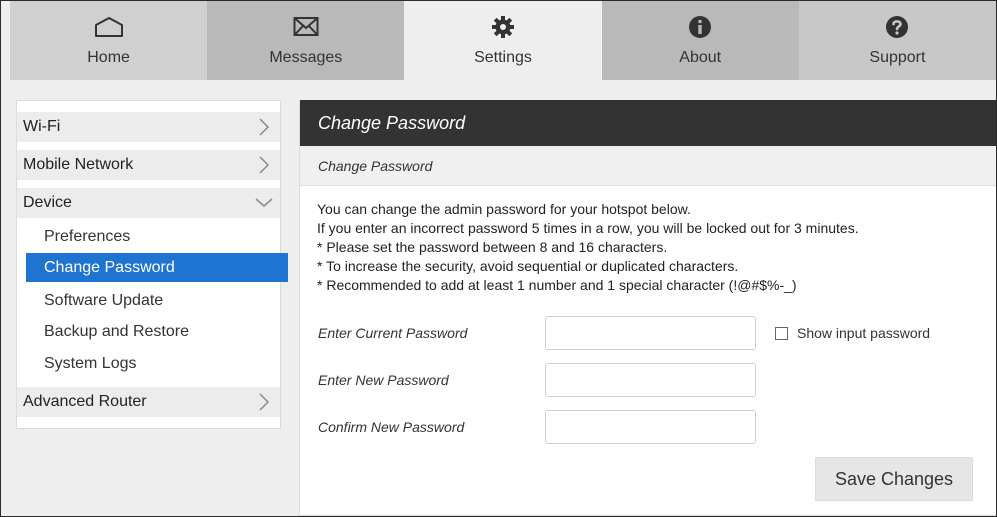  What do you see at coordinates (503, 27) in the screenshot?
I see `gear-icon` at bounding box center [503, 27].